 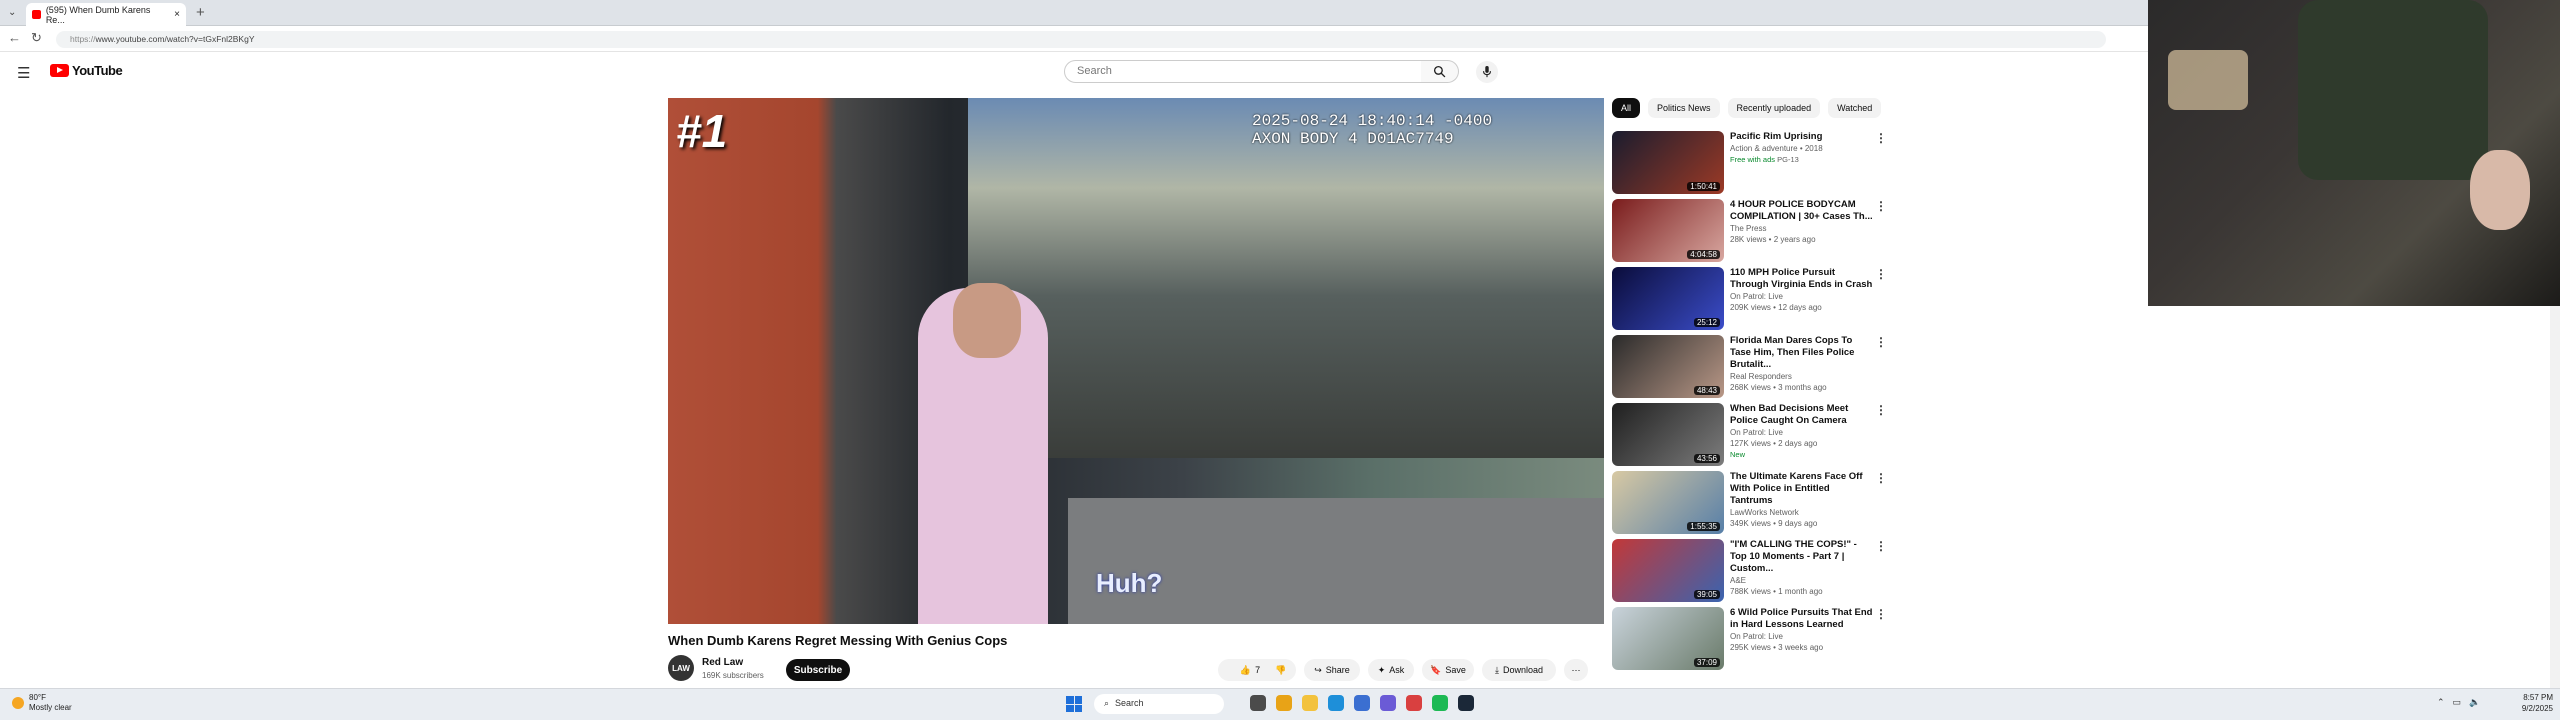 I want to click on dislike-button: 👎, so click(x=1281, y=670).